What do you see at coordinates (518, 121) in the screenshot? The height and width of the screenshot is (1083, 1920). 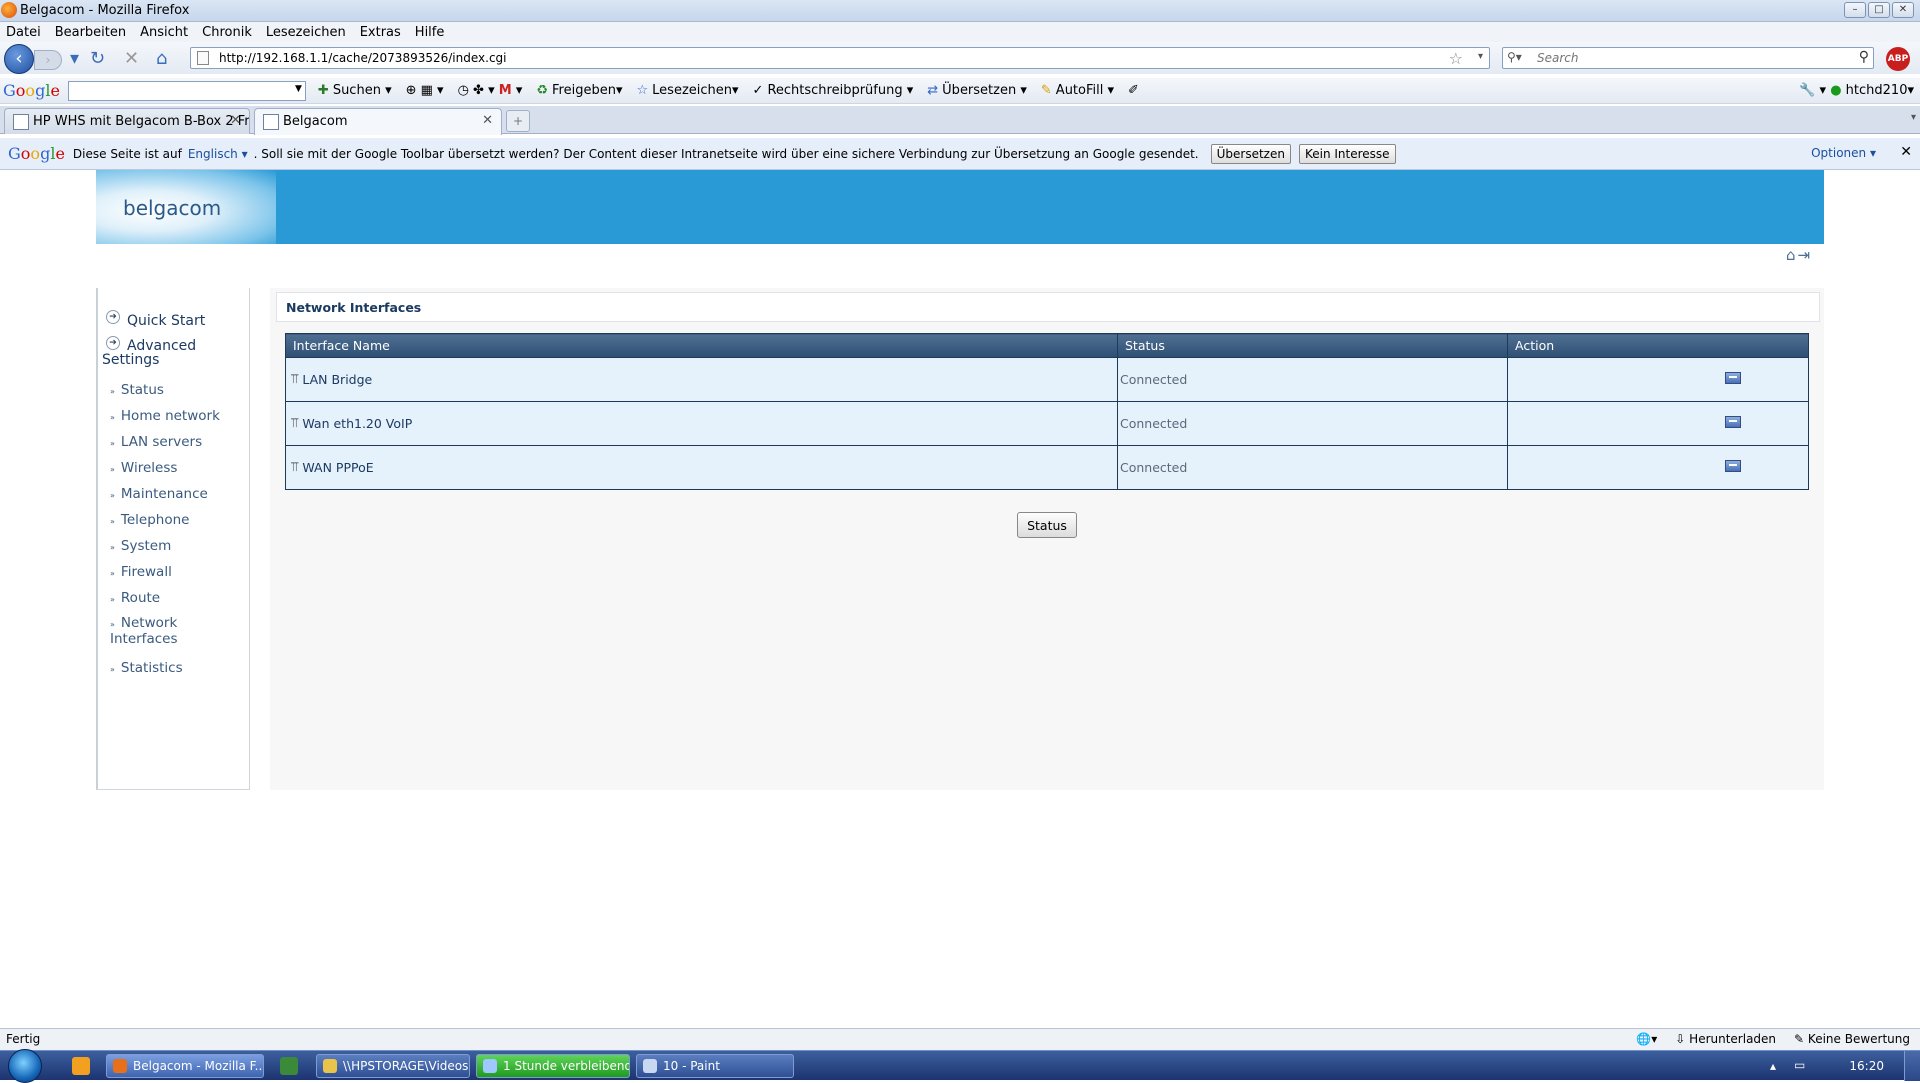 I see `new-tab-button: +` at bounding box center [518, 121].